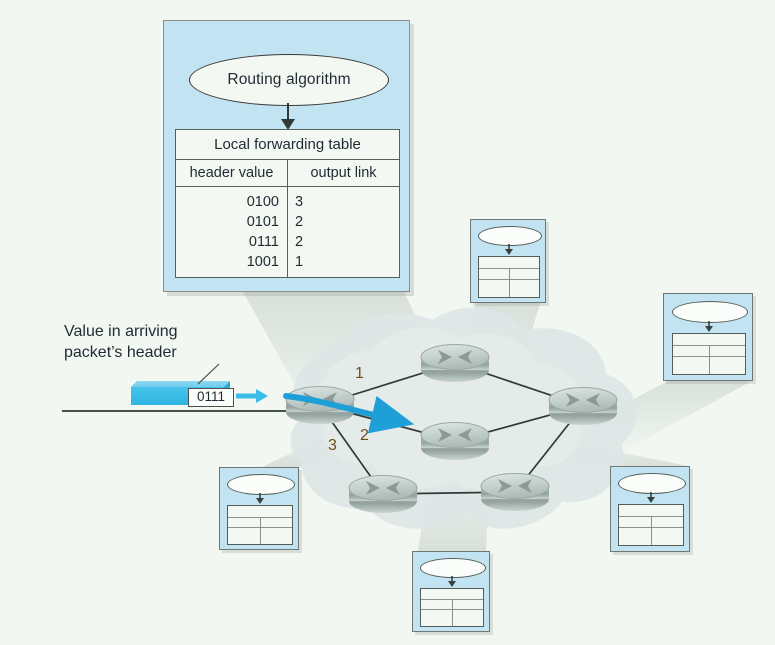 The width and height of the screenshot is (775, 645). I want to click on output-link-list: 3 2 2 1, so click(299, 232).